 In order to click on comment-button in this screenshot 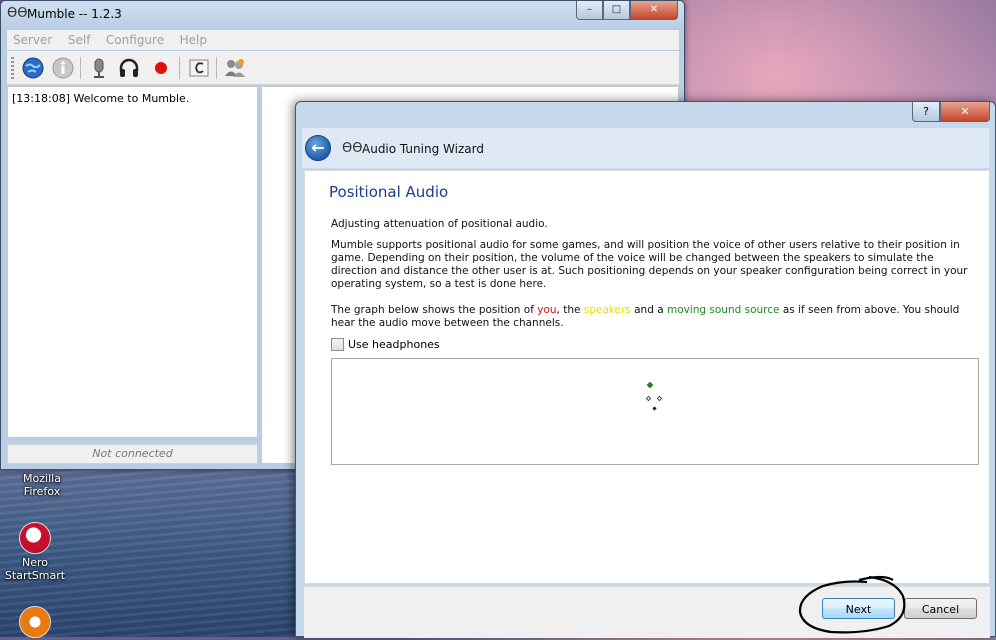, I will do `click(199, 68)`.